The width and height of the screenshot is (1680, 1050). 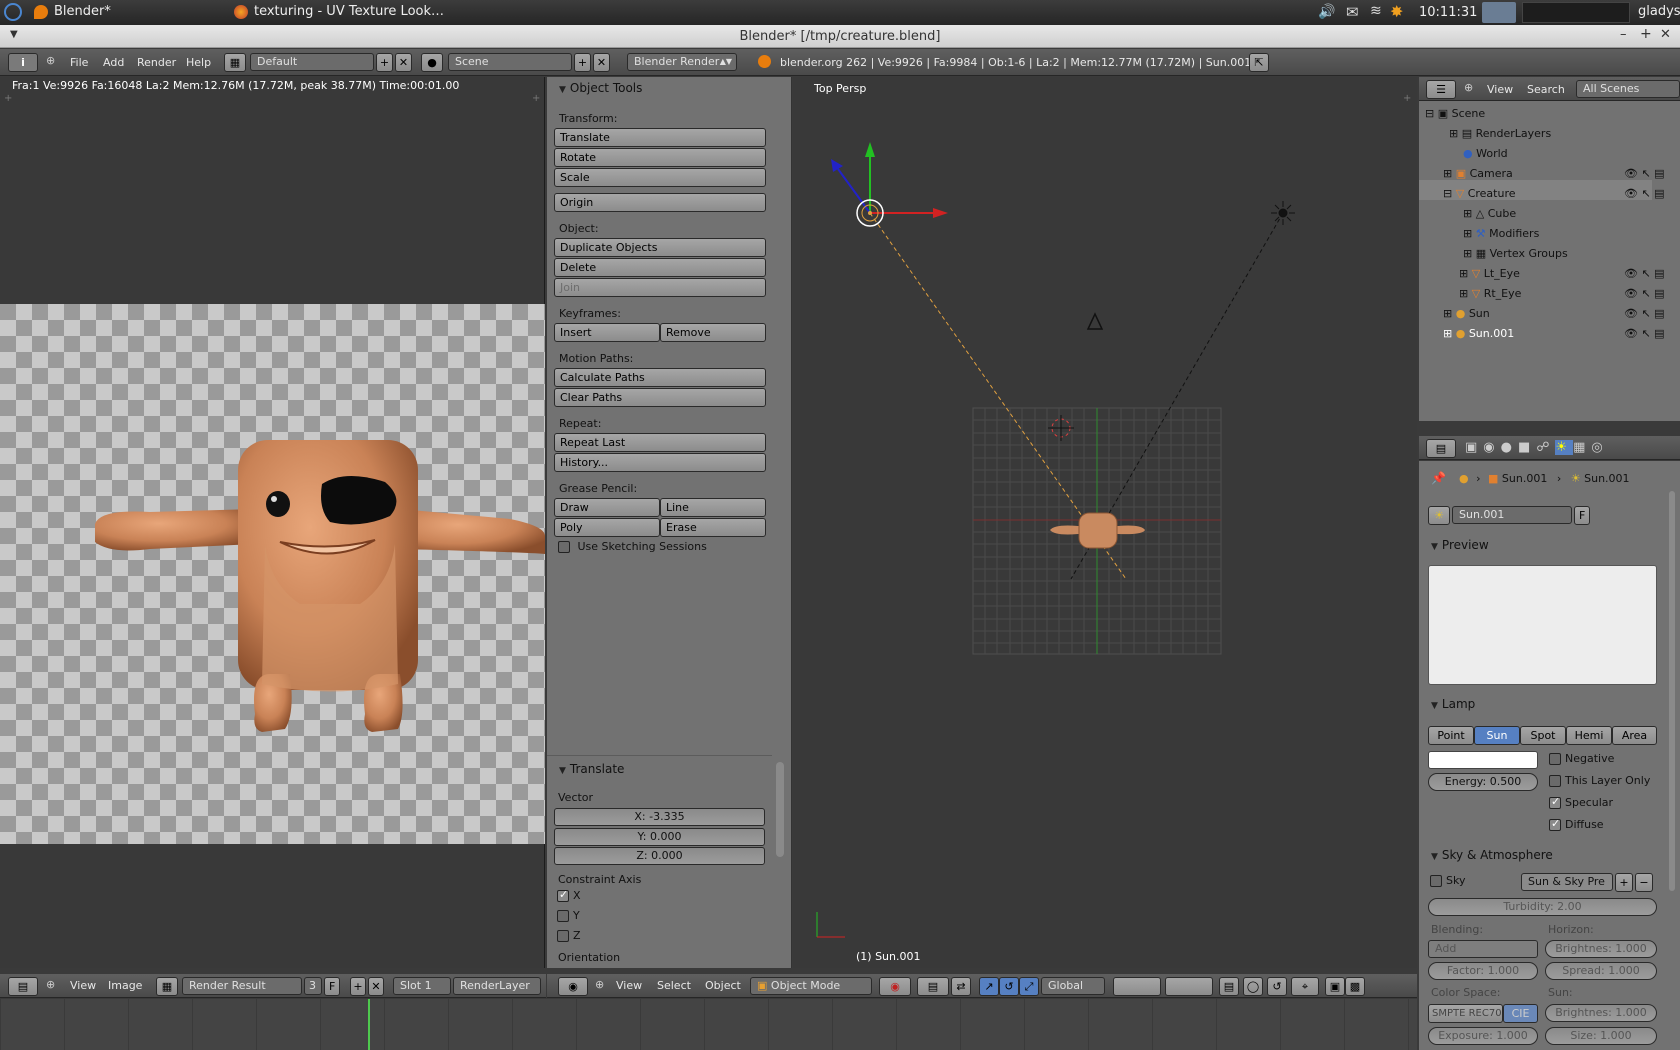 I want to click on fullscreen-button: ⇱, so click(x=1259, y=62).